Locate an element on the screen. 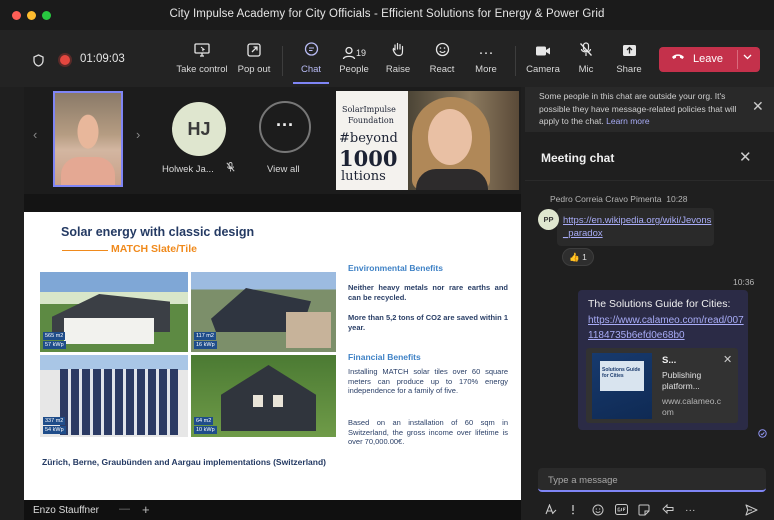 The height and width of the screenshot is (520, 774). participant-video-tile is located at coordinates (88, 139).